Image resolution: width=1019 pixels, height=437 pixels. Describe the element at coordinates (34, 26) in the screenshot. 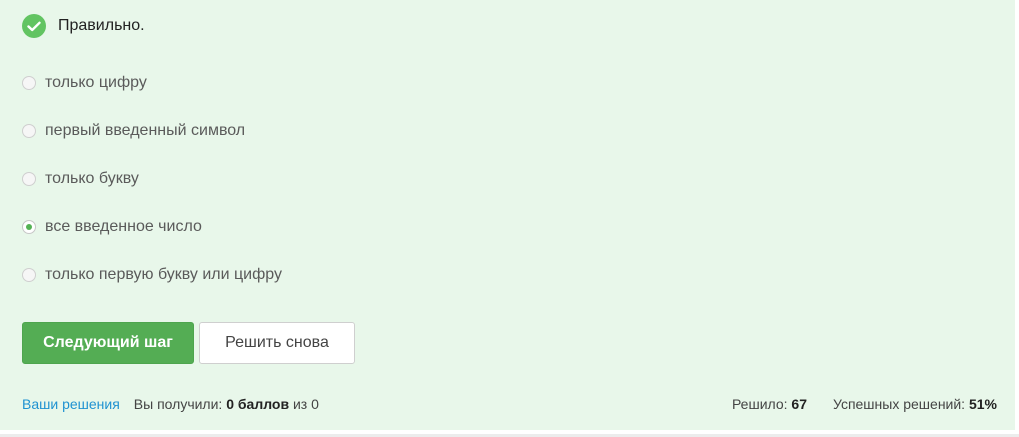

I see `check-icon` at that location.